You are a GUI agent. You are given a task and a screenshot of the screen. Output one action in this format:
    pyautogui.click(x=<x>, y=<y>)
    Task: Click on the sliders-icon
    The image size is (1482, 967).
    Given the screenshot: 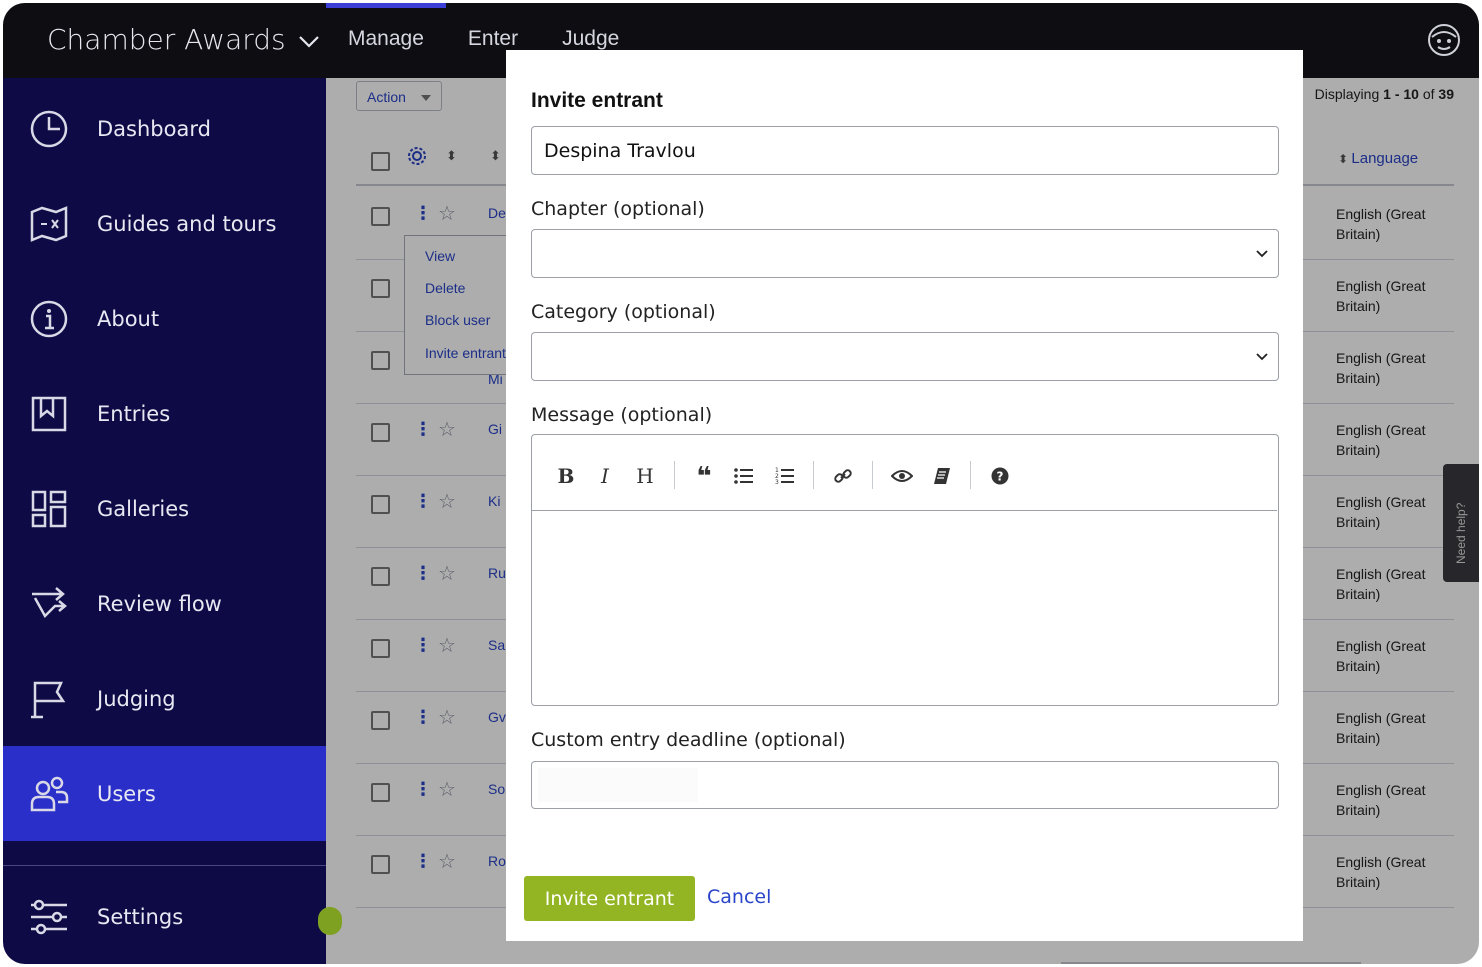 What is the action you would take?
    pyautogui.click(x=49, y=916)
    